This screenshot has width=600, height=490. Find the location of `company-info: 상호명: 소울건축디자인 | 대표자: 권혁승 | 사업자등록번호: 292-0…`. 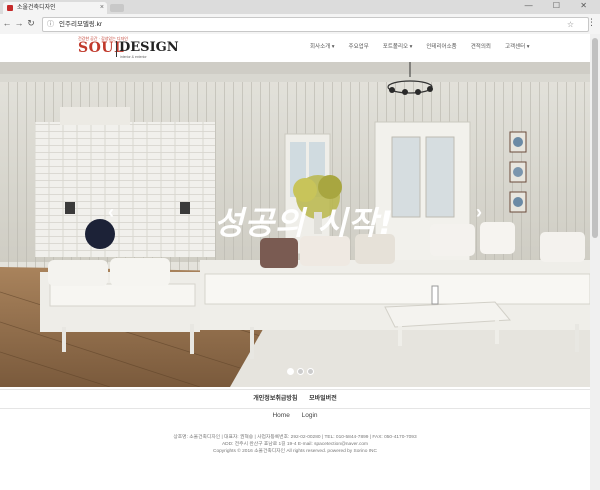

company-info: 상호명: 소울건축디자인 | 대표자: 권혁승 | 사업자등록번호: 292-0… is located at coordinates (295, 444).